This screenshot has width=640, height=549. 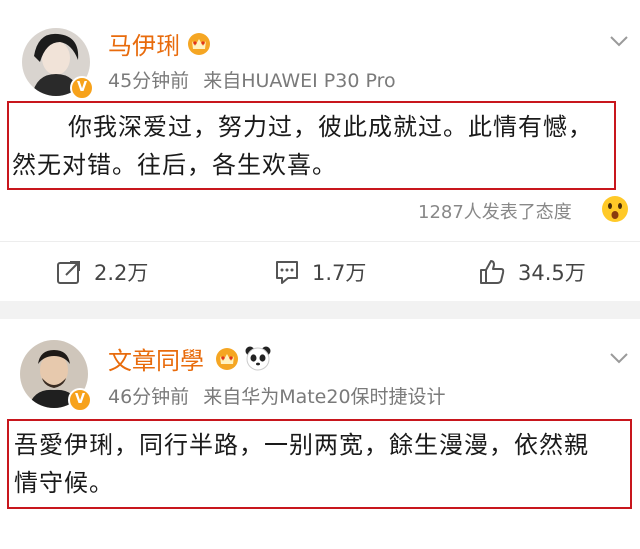 I want to click on comment-icon, so click(x=287, y=272).